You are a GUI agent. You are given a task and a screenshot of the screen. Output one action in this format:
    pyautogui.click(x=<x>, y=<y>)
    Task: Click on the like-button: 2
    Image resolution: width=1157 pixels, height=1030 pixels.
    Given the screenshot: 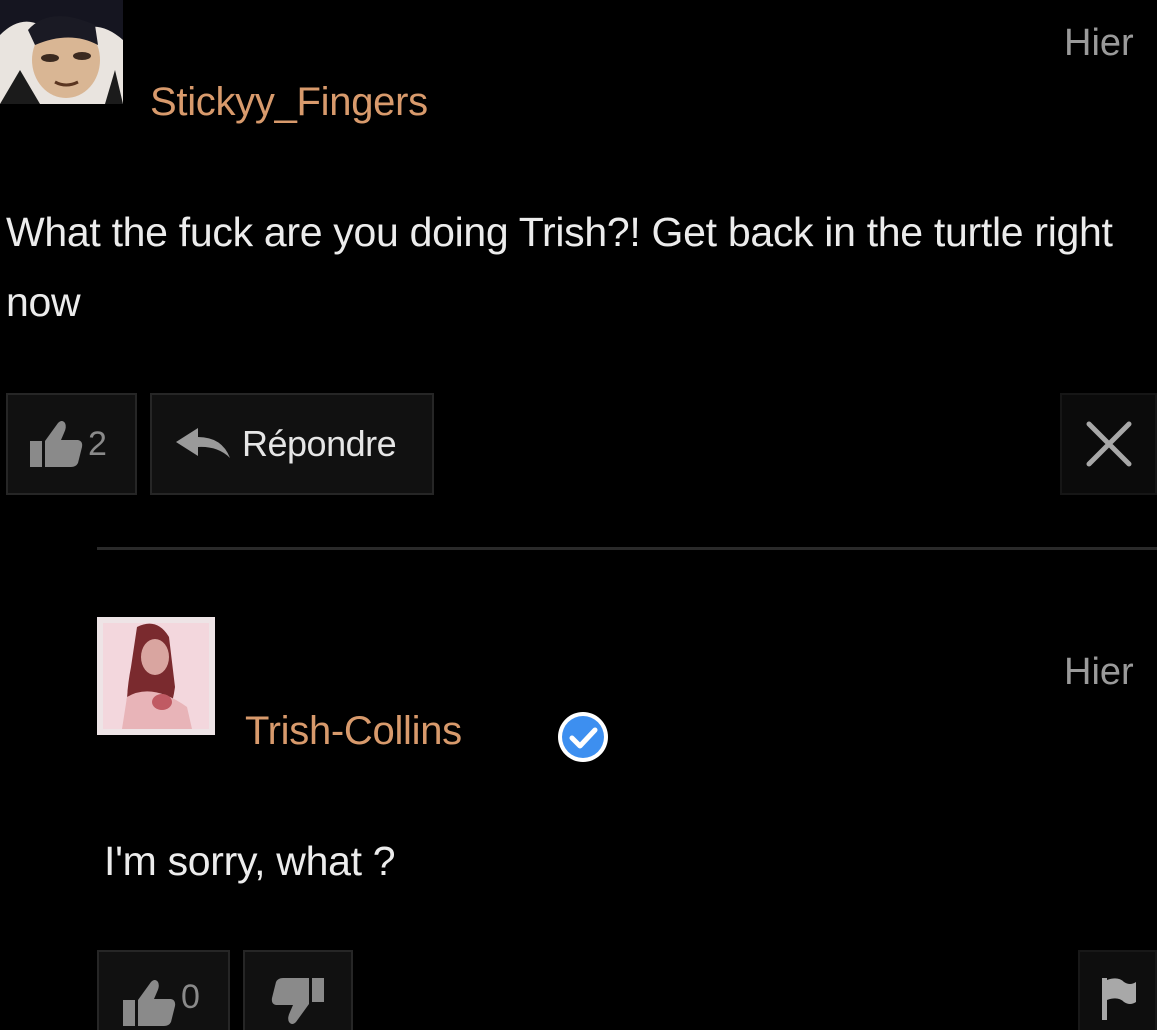 What is the action you would take?
    pyautogui.click(x=71, y=444)
    